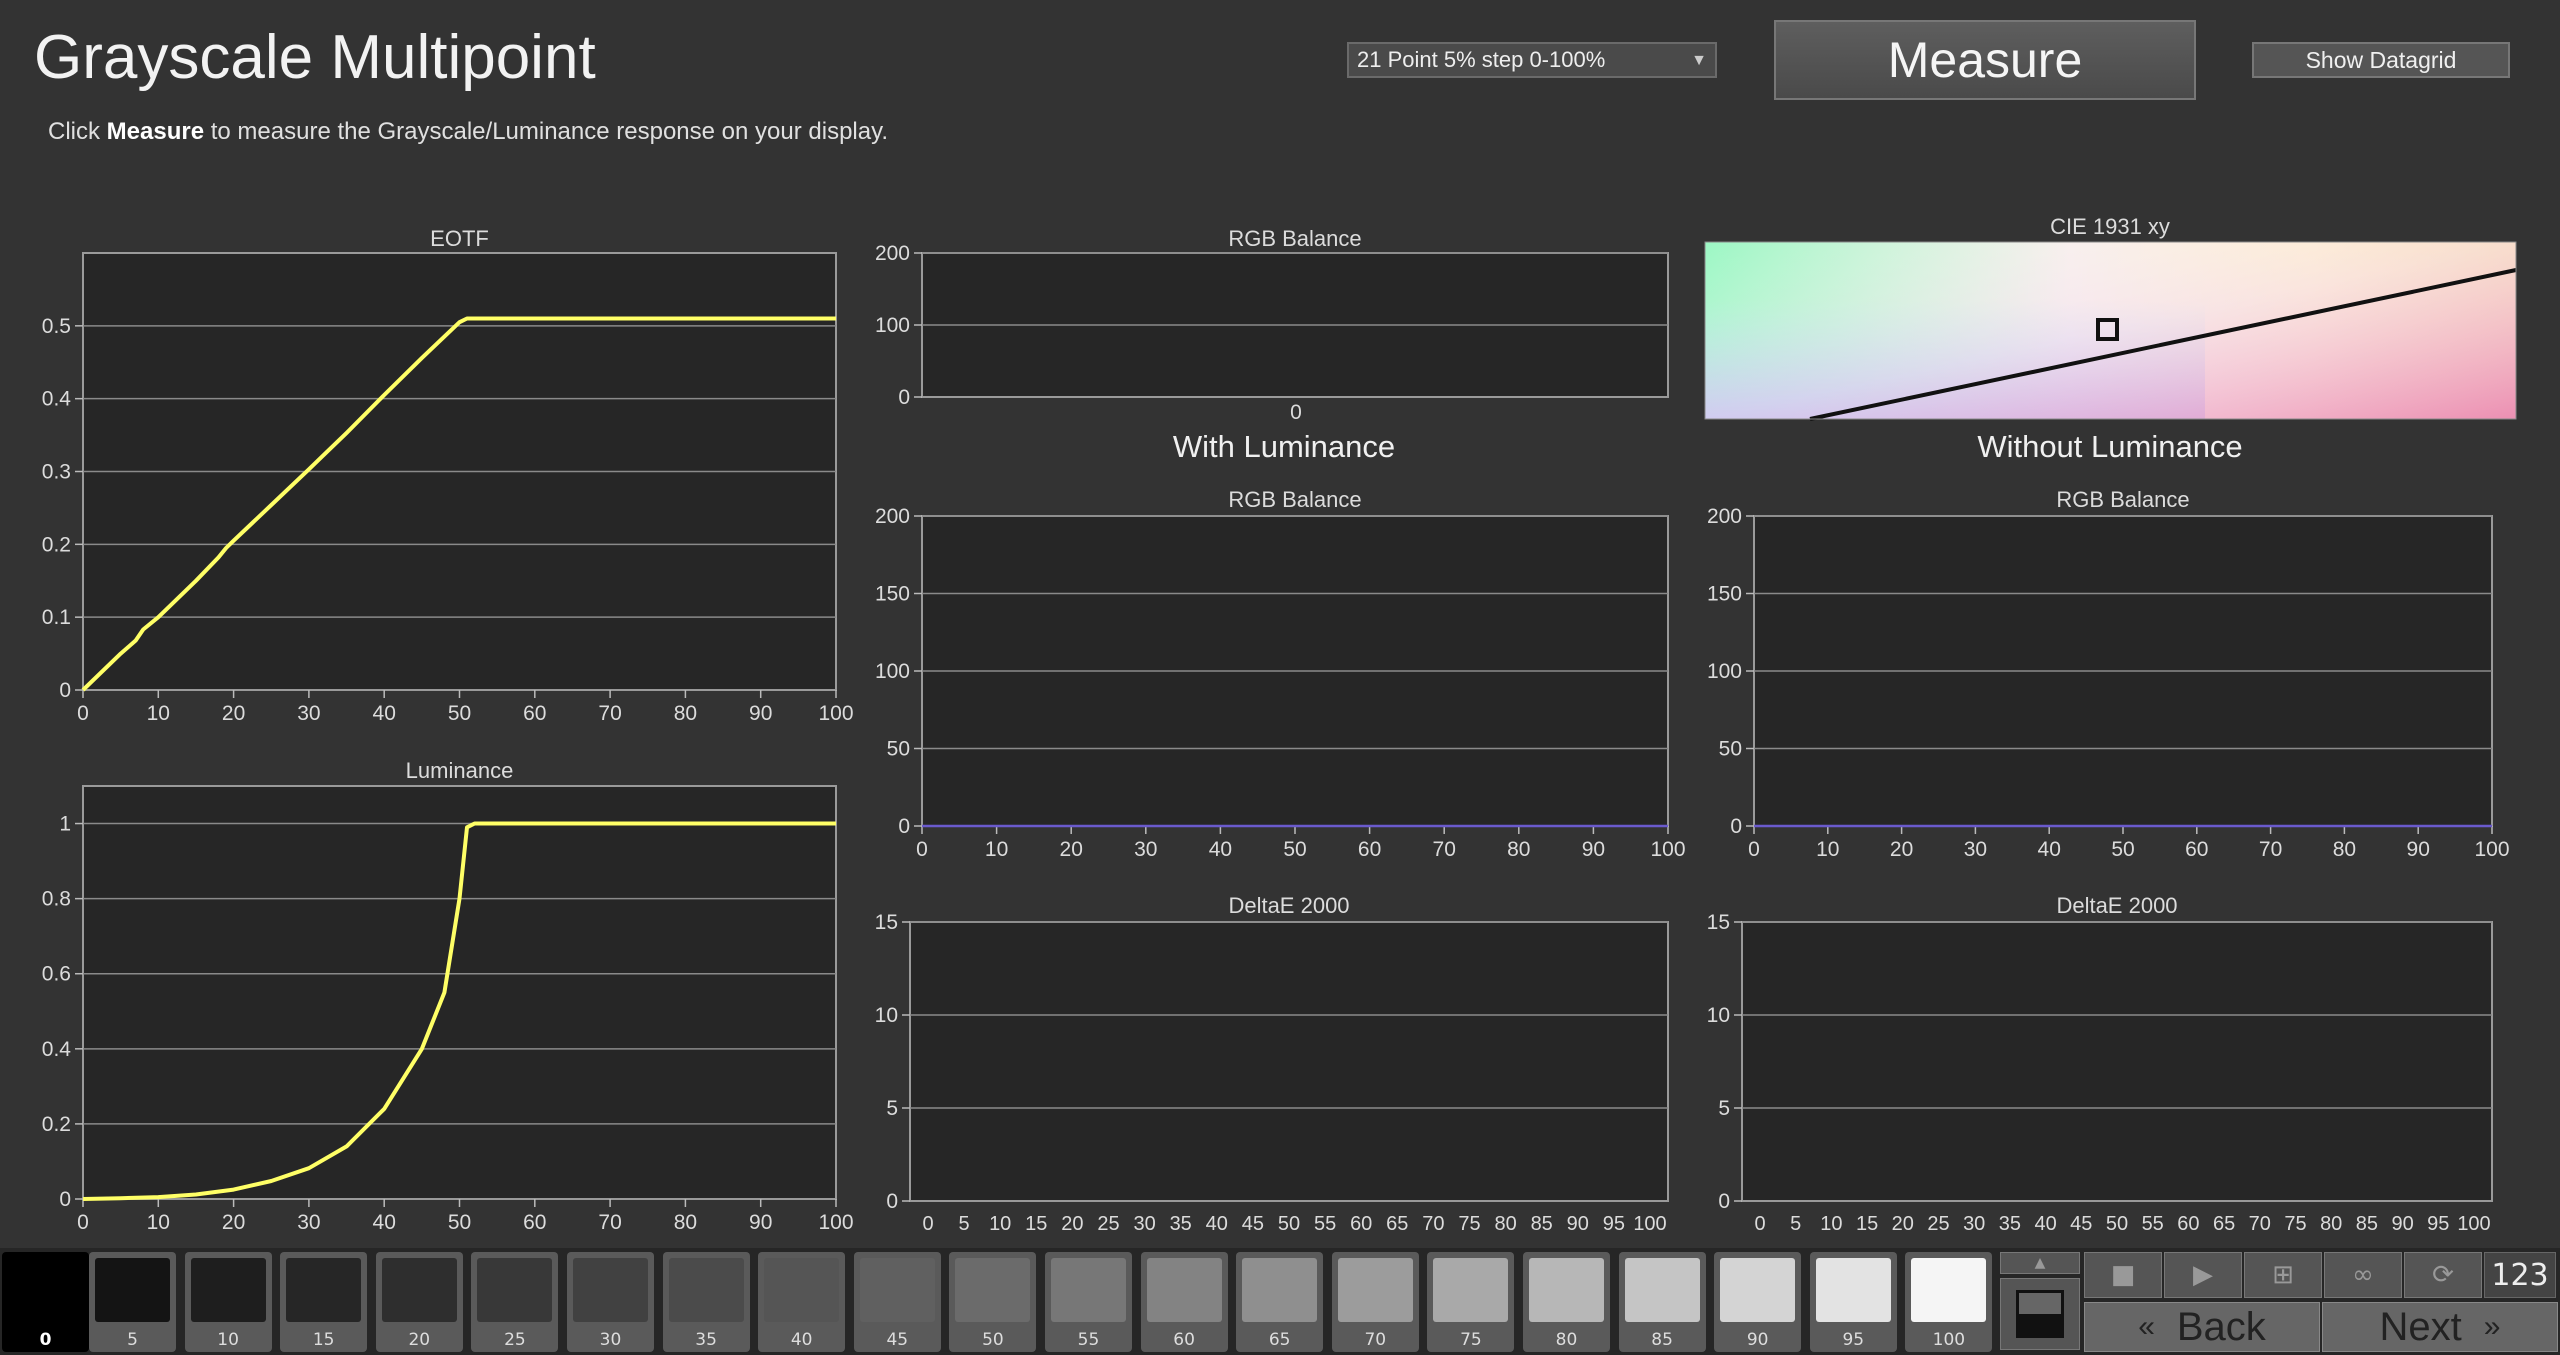 The image size is (2560, 1355). What do you see at coordinates (706, 1302) in the screenshot?
I see `patch-35: 35` at bounding box center [706, 1302].